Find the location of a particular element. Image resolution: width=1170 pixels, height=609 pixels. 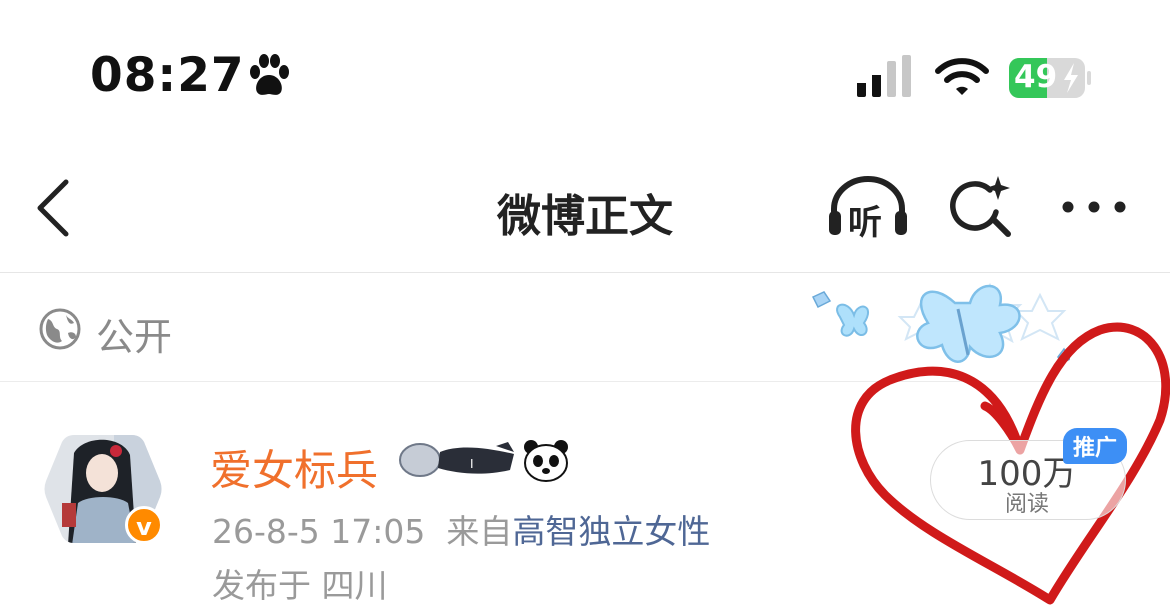

listen-label: 听 is located at coordinates (865, 223).